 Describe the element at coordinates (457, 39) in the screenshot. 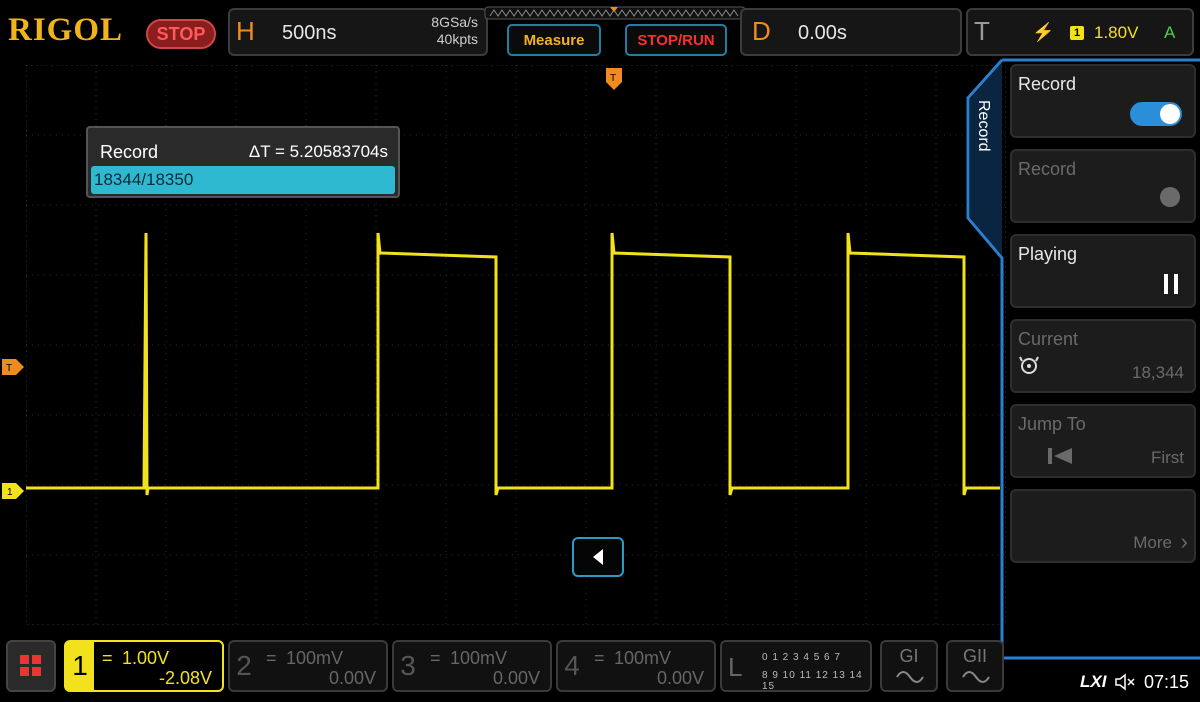

I see `memory-depth: 40kpts` at that location.